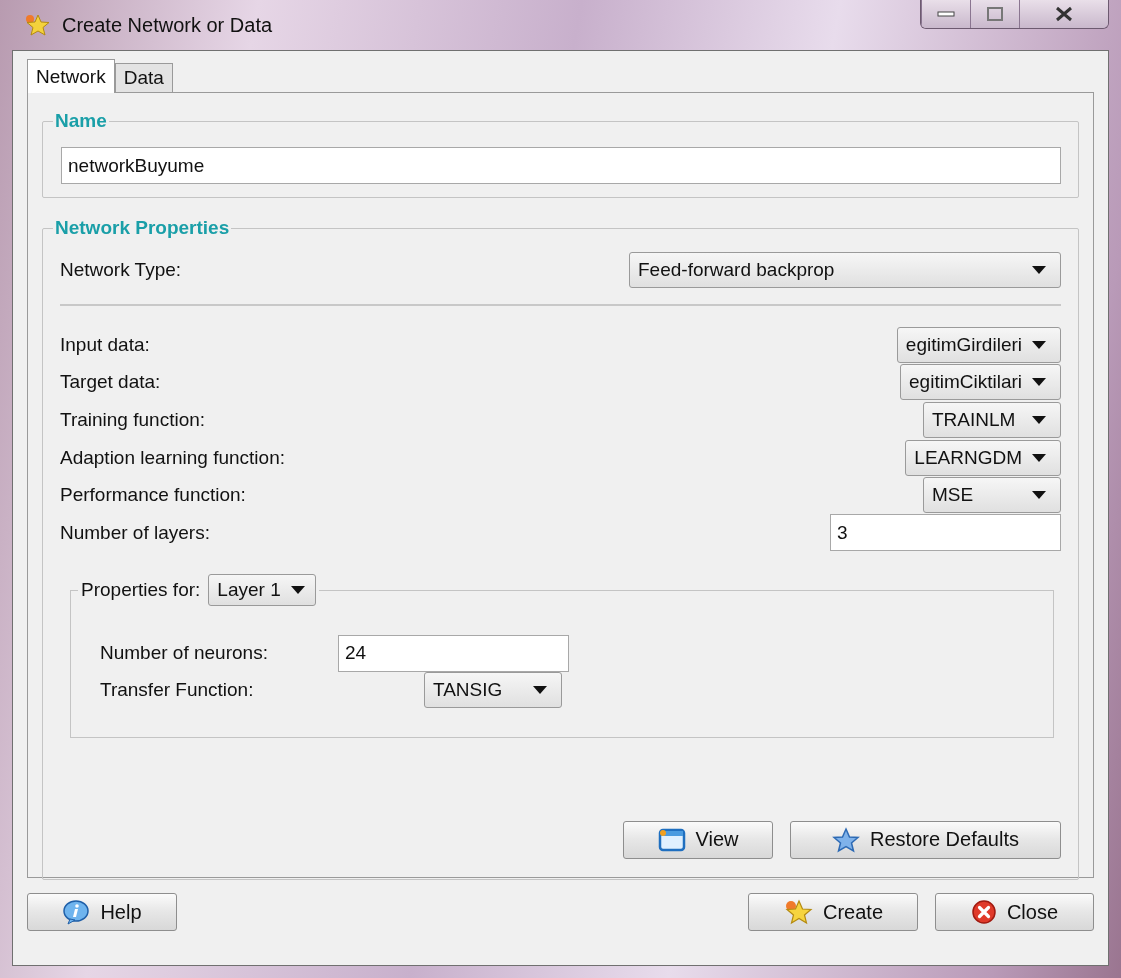 The image size is (1121, 978). I want to click on window-title: Create Network or Data, so click(167, 25).